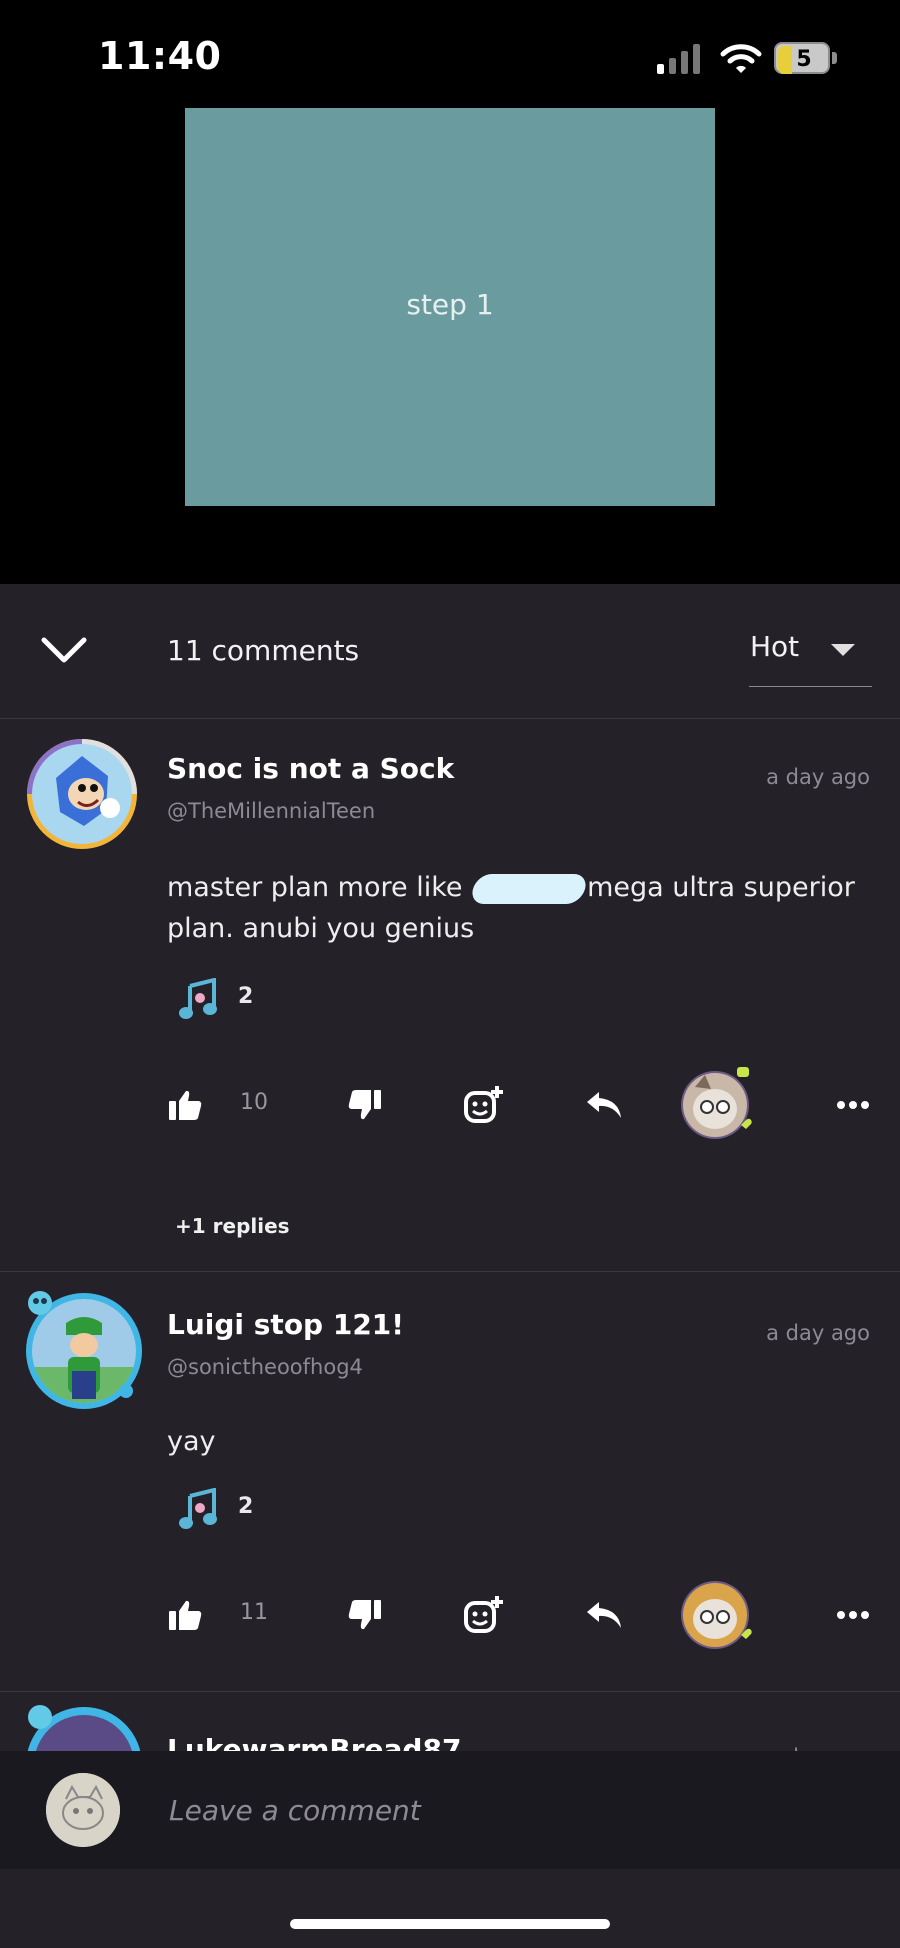  Describe the element at coordinates (191, 1441) in the screenshot. I see `comment-body: yay` at that location.